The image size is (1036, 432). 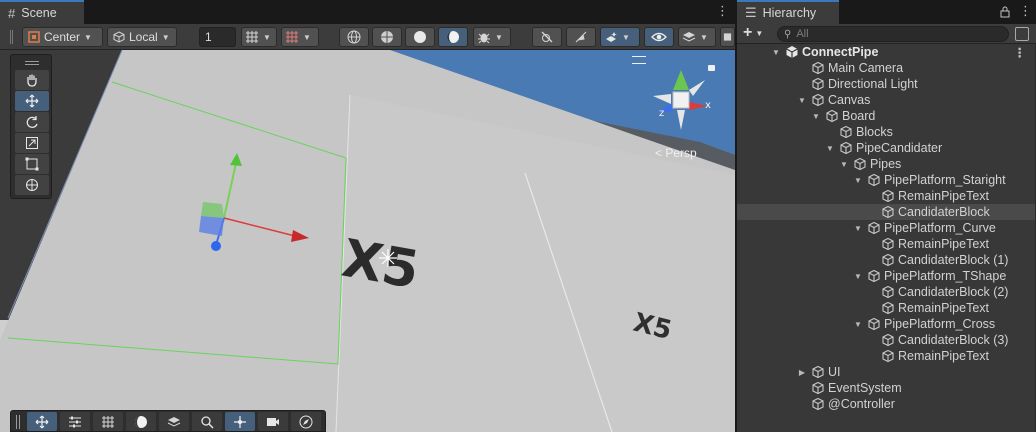 I want to click on hierarchy-row: CandidaterBlock (2), so click(x=886, y=292).